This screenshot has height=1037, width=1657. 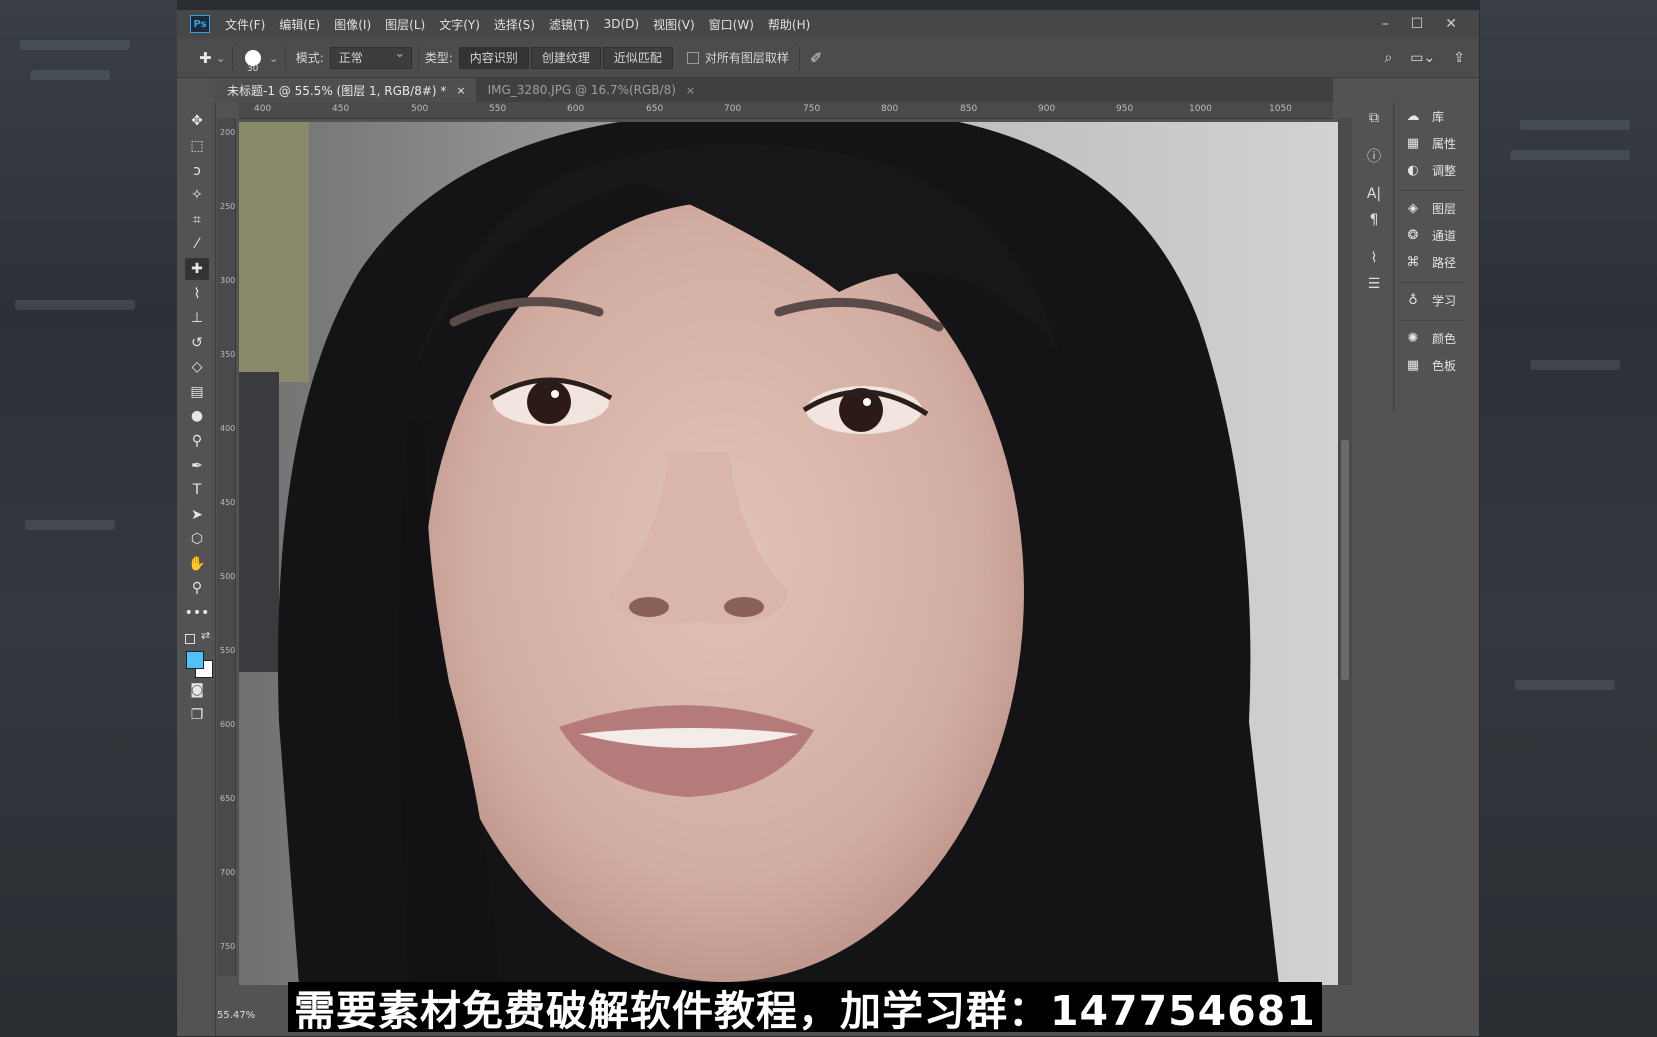 What do you see at coordinates (621, 24) in the screenshot?
I see `menu-3d: 3D(D)` at bounding box center [621, 24].